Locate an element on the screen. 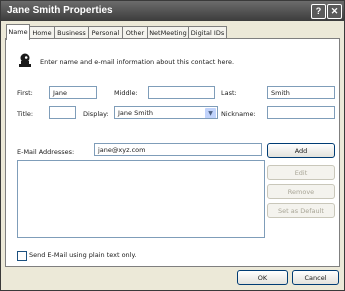  close-icon: ✕ is located at coordinates (334, 11).